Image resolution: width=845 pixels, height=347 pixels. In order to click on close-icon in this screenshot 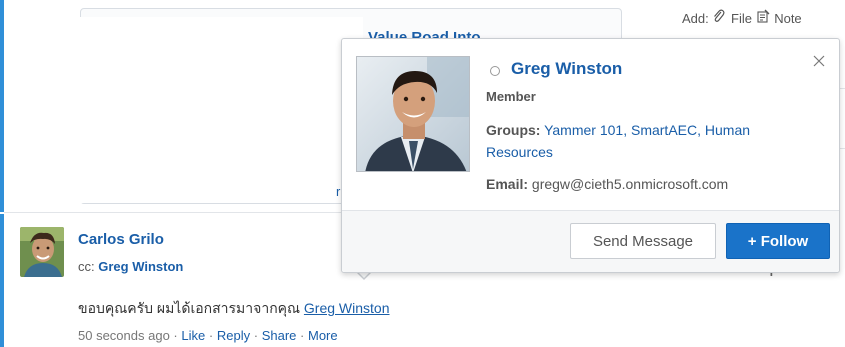, I will do `click(819, 61)`.